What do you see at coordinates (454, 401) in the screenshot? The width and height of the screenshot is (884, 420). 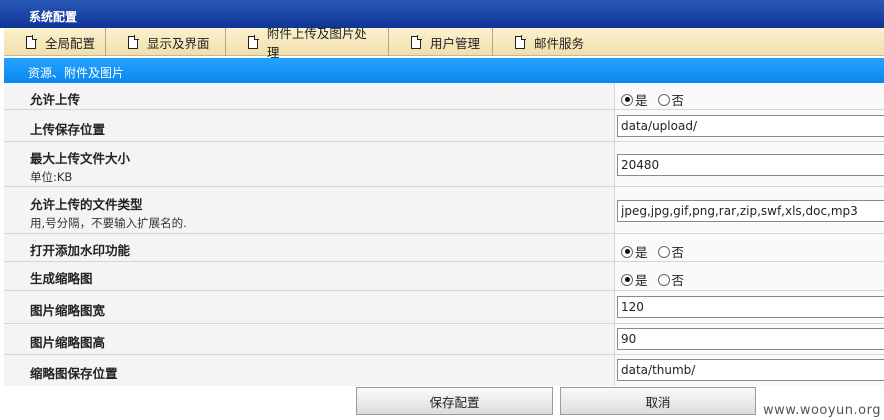 I see `save-config-button: 保存配置` at bounding box center [454, 401].